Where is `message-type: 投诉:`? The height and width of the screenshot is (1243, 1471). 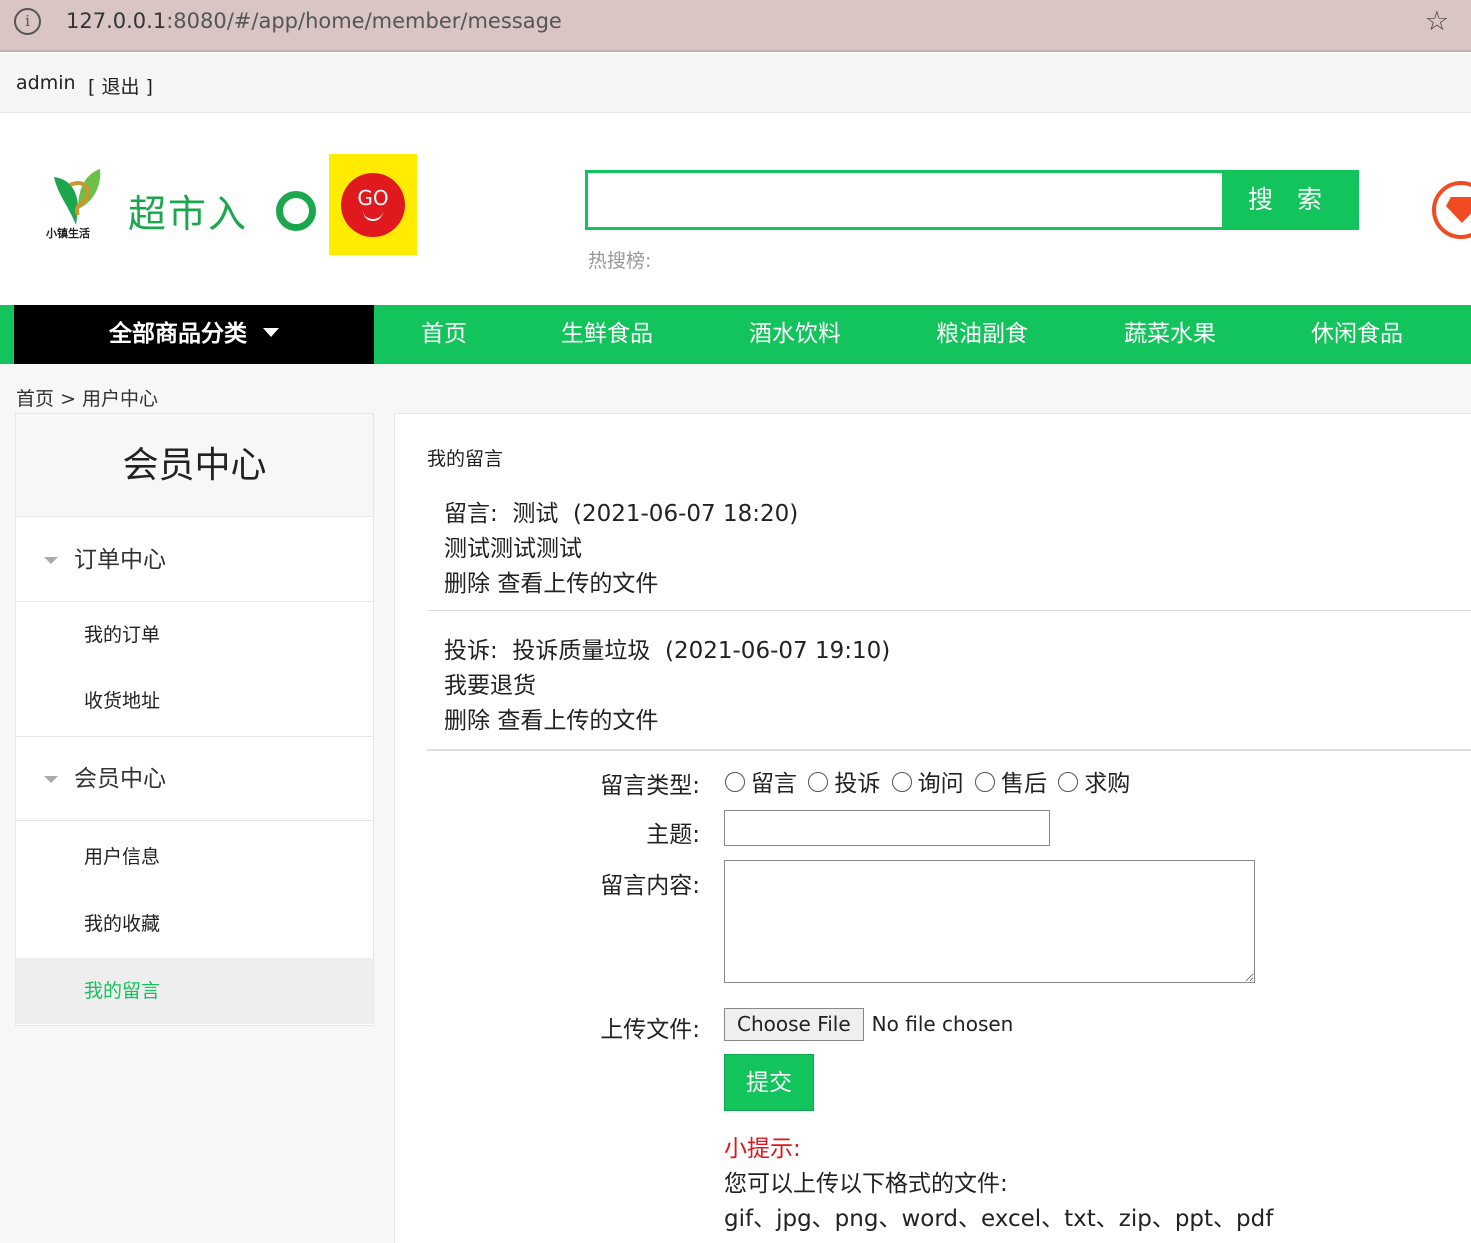 message-type: 投诉: is located at coordinates (471, 651).